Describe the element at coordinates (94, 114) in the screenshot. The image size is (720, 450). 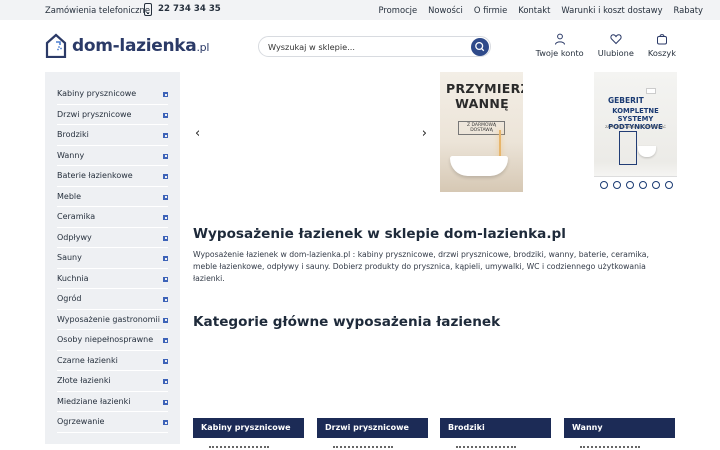
I see `sidebar-item-label: Drzwi prysznicowe` at that location.